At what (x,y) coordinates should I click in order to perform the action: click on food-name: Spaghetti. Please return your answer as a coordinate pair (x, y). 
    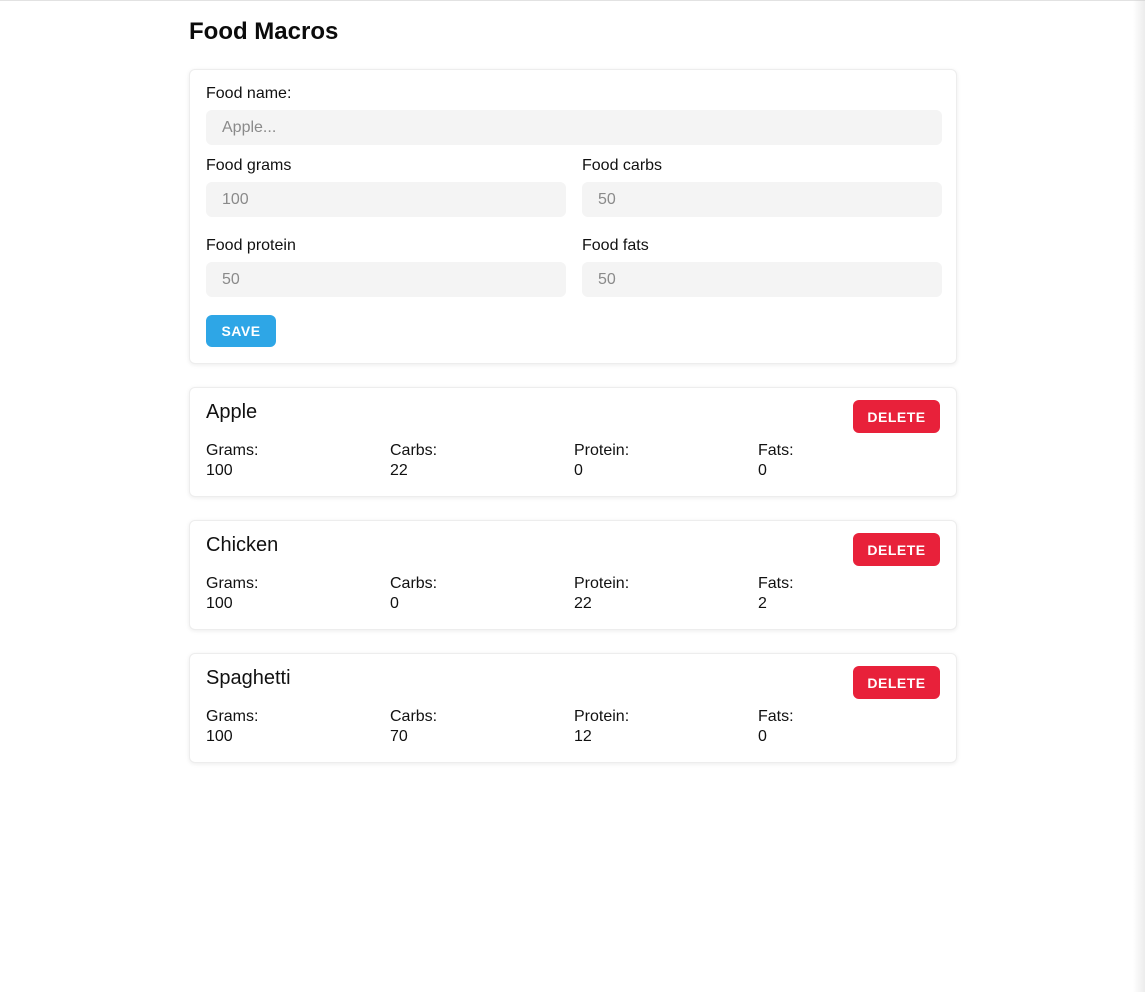
    Looking at the image, I should click on (248, 678).